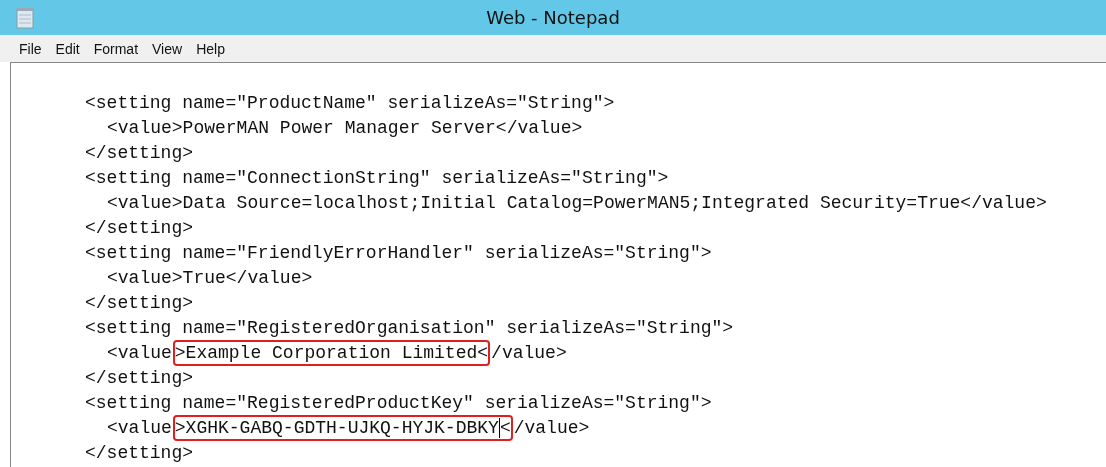 The height and width of the screenshot is (467, 1106). I want to click on code-line: <setting name="ConnectionString" serializeAs="String">, so click(377, 178).